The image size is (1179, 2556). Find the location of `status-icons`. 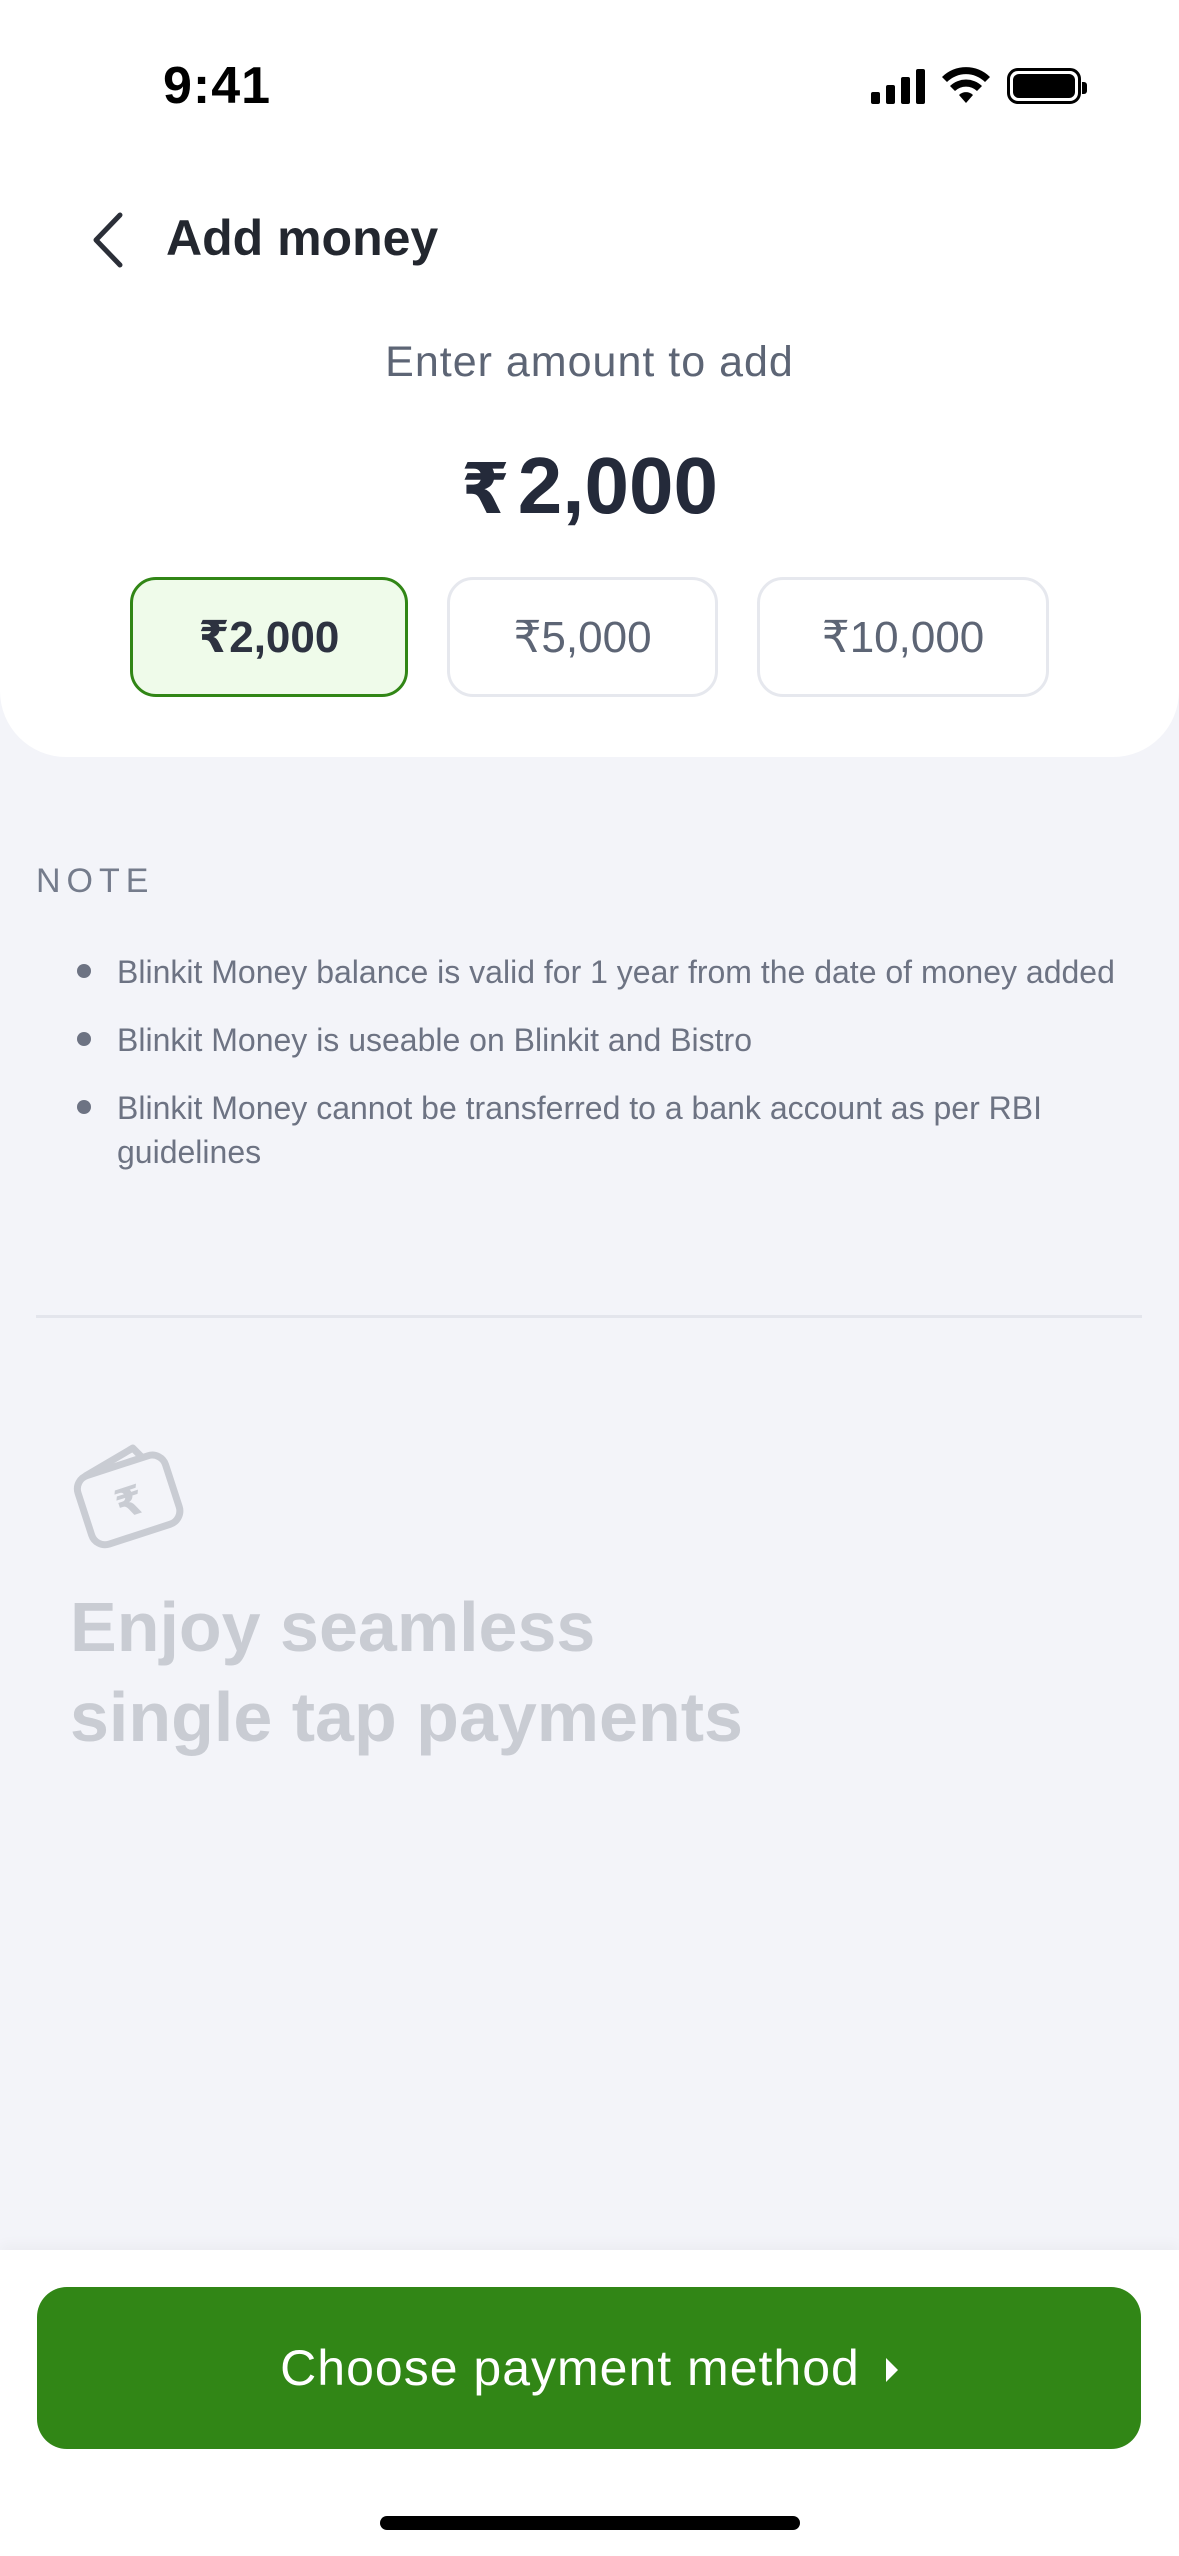

status-icons is located at coordinates (979, 86).